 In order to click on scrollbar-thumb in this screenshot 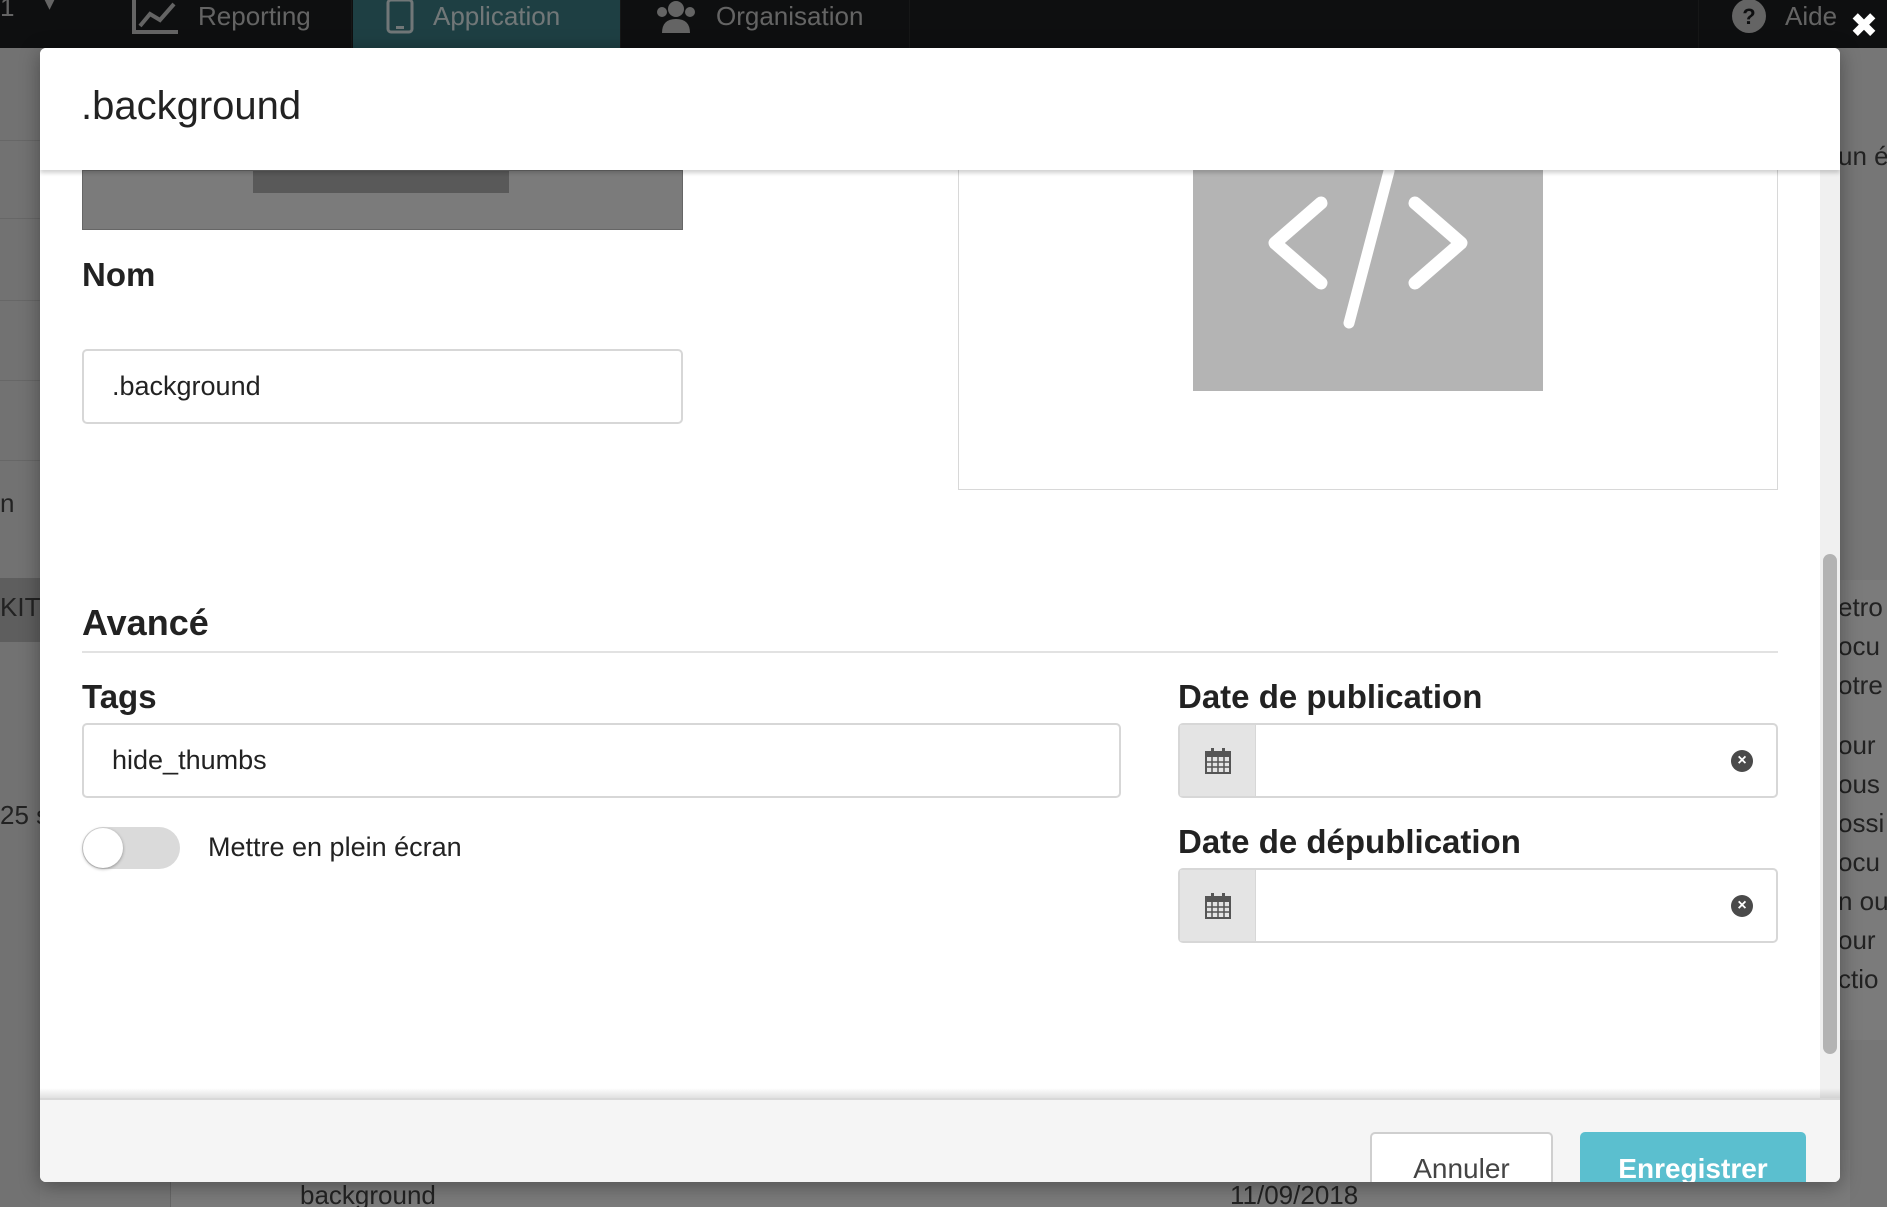, I will do `click(1830, 804)`.